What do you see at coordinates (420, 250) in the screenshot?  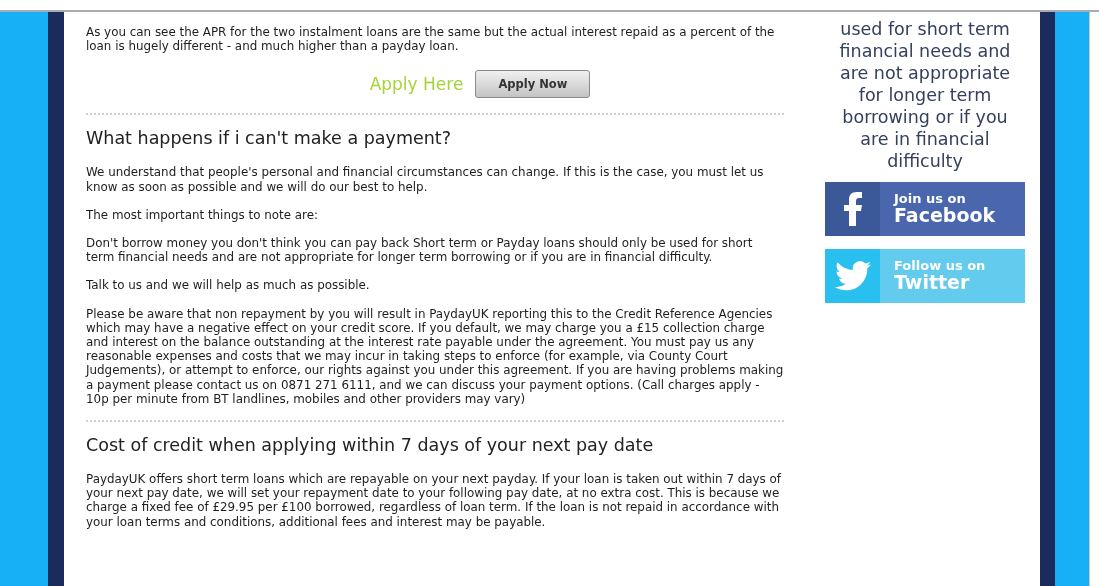 I see `body-paragraph: Don't borrow money you don't think you can pay back Short term or Payday loans should only be used for short term financial needs and are not appropriate for longer term borrowing or if you are in financial difficulty.` at bounding box center [420, 250].